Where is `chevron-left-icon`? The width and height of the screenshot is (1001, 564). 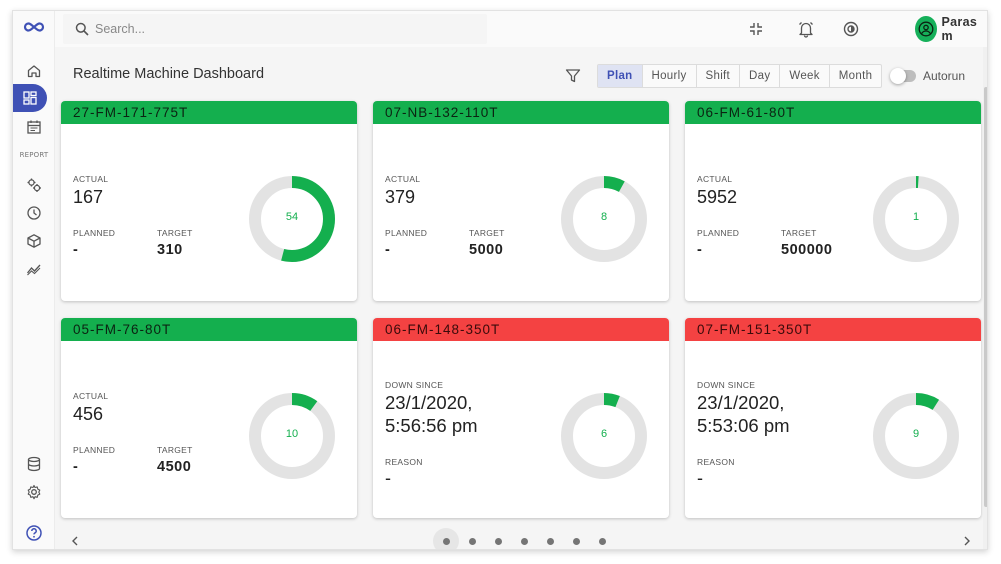 chevron-left-icon is located at coordinates (75, 541).